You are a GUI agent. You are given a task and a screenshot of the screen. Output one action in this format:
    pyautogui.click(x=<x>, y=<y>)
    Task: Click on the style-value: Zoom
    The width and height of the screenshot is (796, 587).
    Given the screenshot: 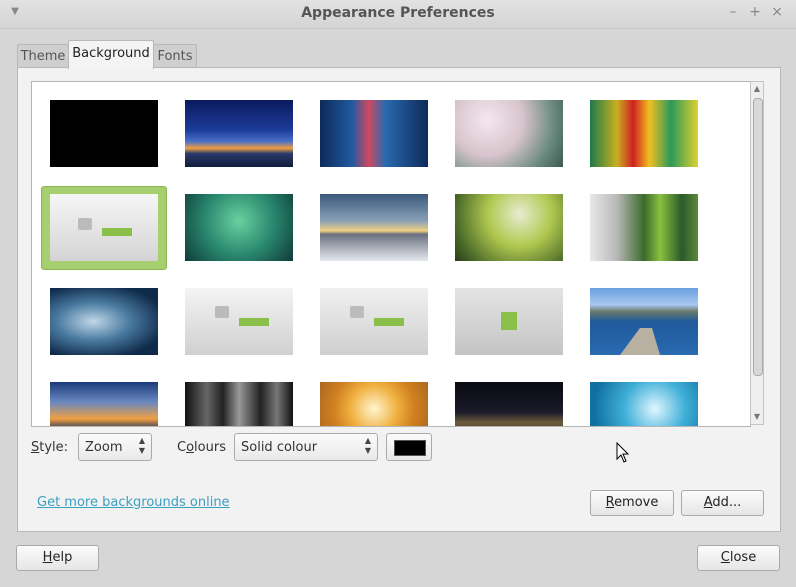 What is the action you would take?
    pyautogui.click(x=104, y=447)
    